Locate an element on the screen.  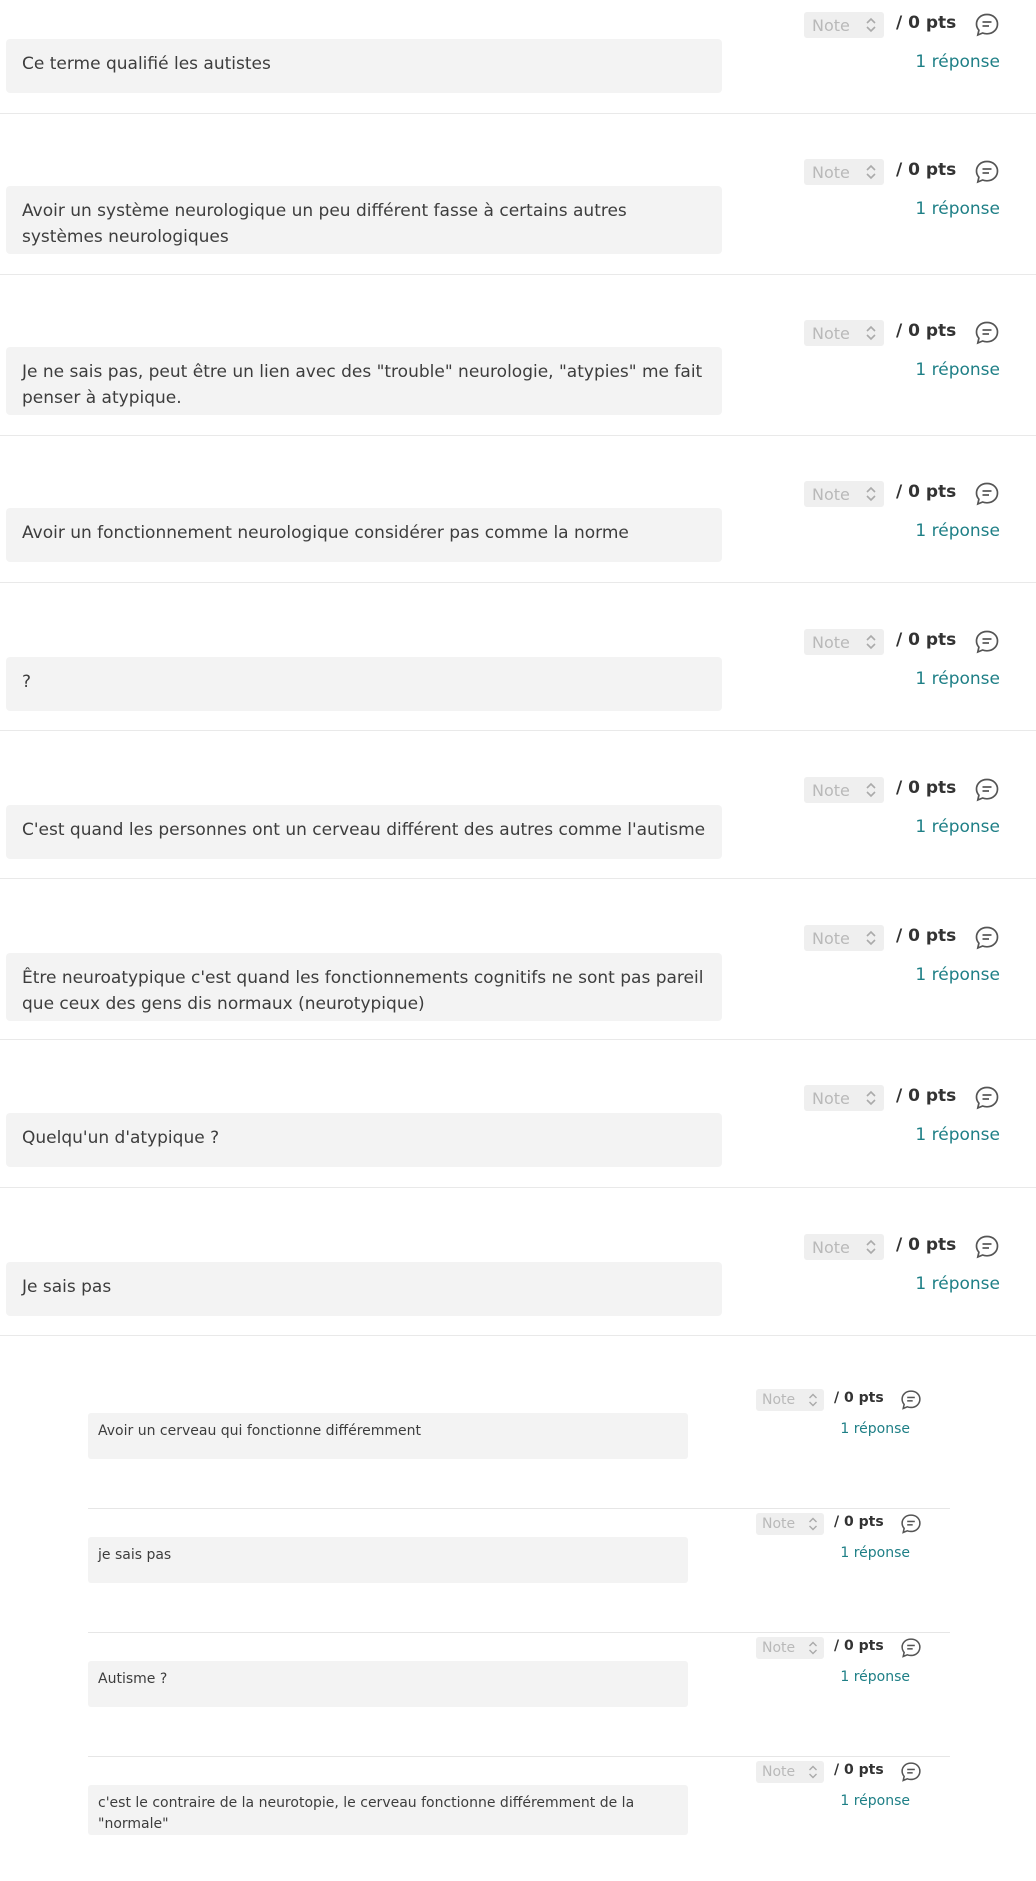
answer-row: Autisme ? Note / 0 pts 1 réponse is located at coordinates (519, 1695).